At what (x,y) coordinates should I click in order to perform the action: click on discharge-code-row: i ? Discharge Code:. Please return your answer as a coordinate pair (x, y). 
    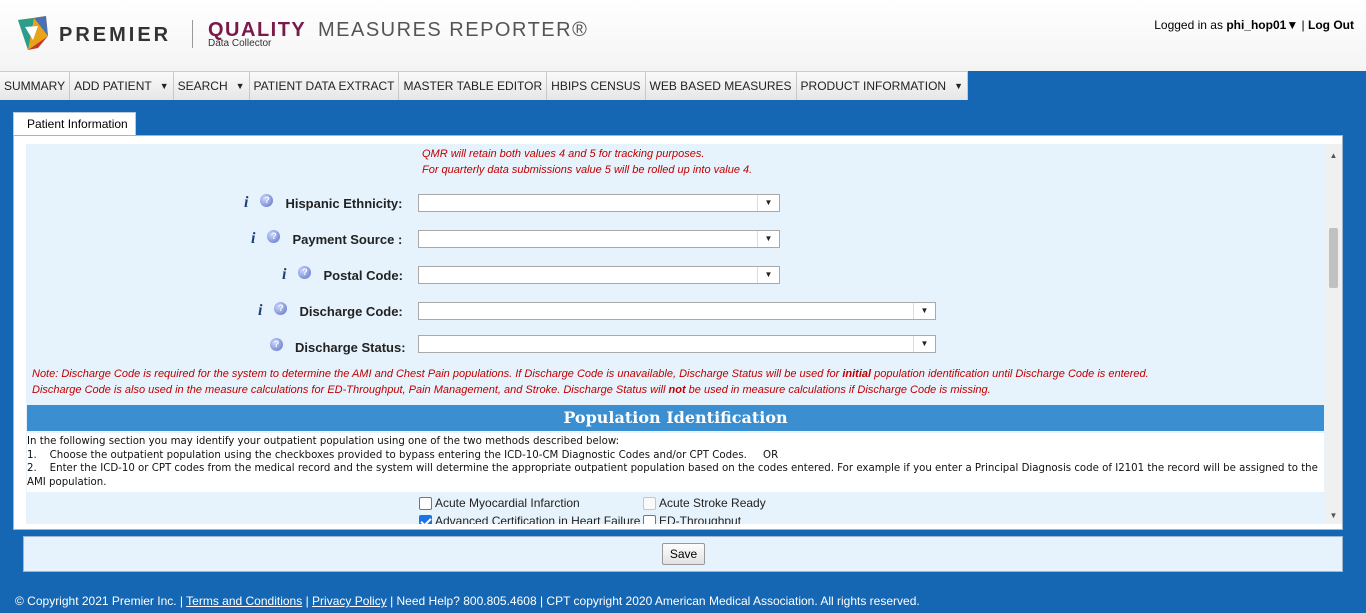
    Looking at the image, I should click on (330, 311).